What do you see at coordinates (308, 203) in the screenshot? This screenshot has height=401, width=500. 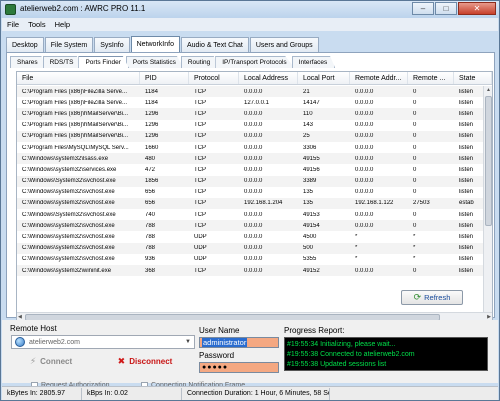 I see `cell-local-port: 135` at bounding box center [308, 203].